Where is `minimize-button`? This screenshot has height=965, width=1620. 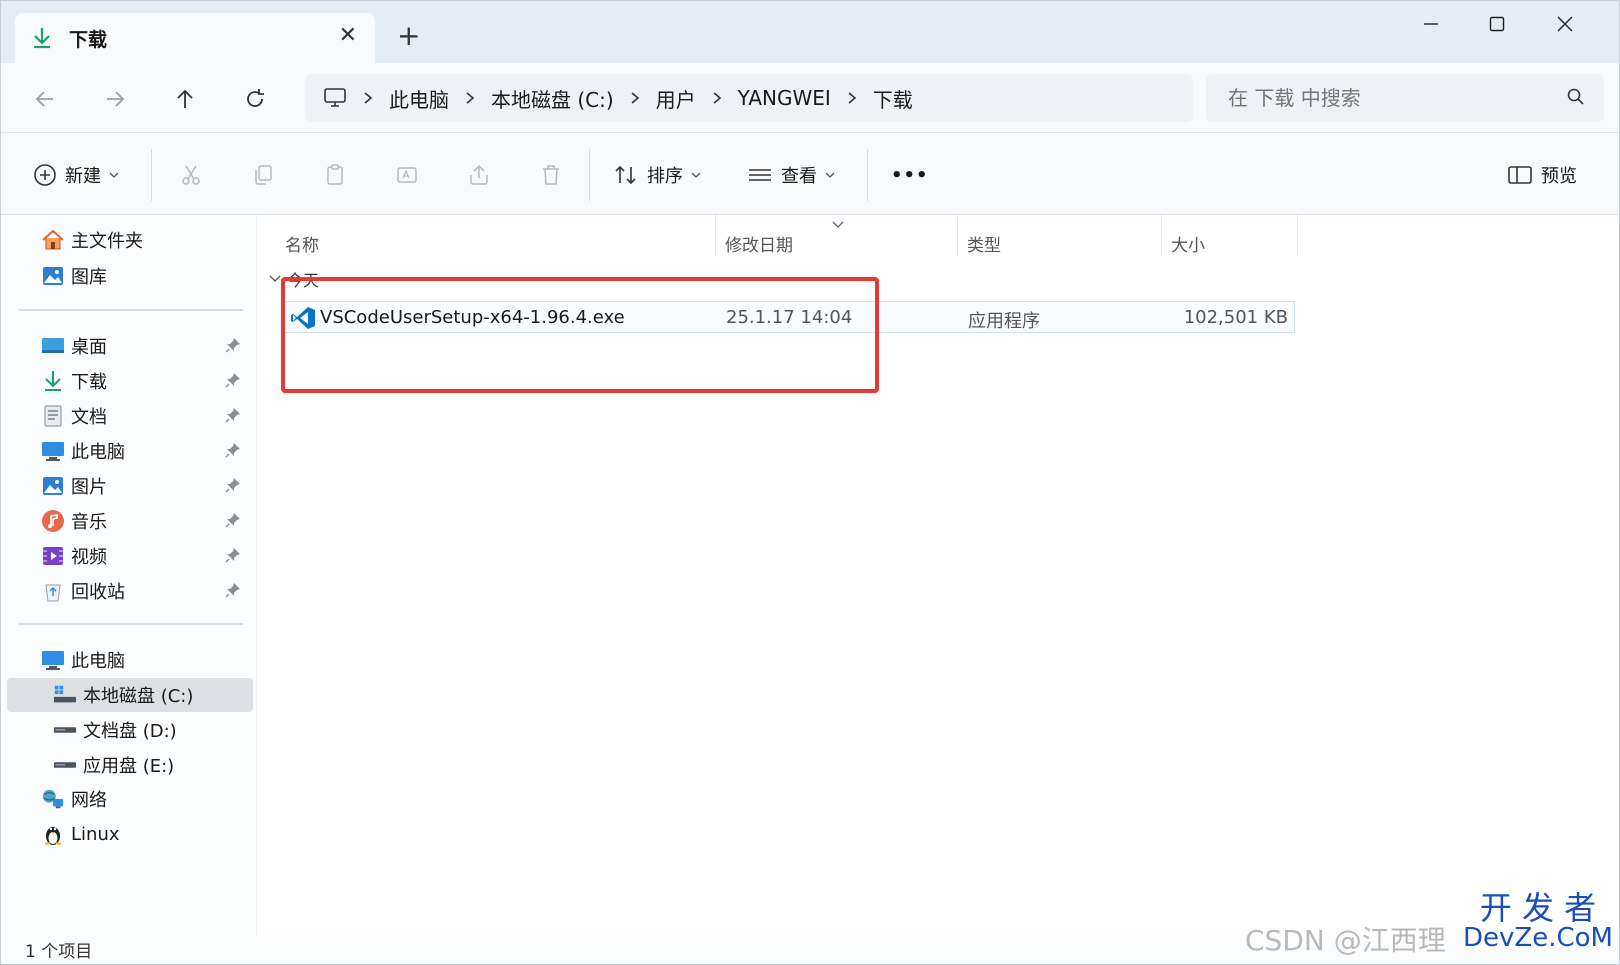 minimize-button is located at coordinates (1431, 24).